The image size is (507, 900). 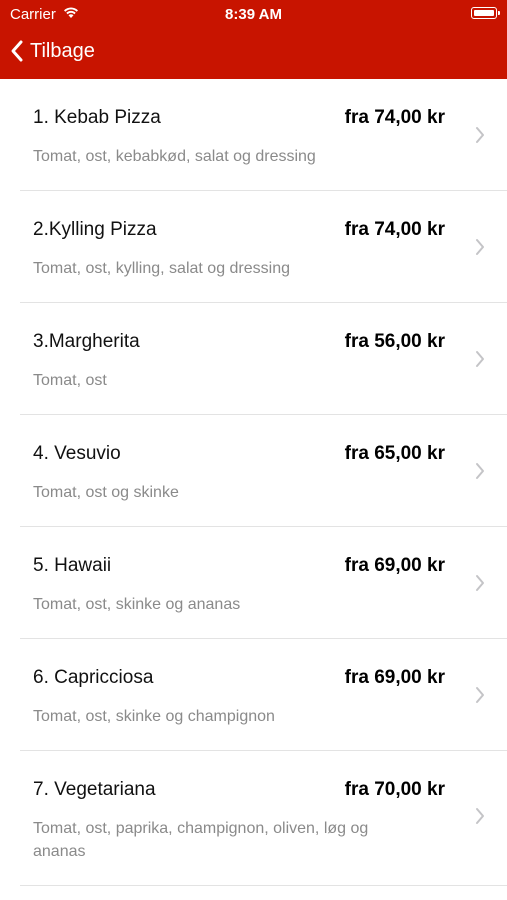 I want to click on nav-bar: Carrier 8:39 AM Tilbage, so click(x=253, y=39).